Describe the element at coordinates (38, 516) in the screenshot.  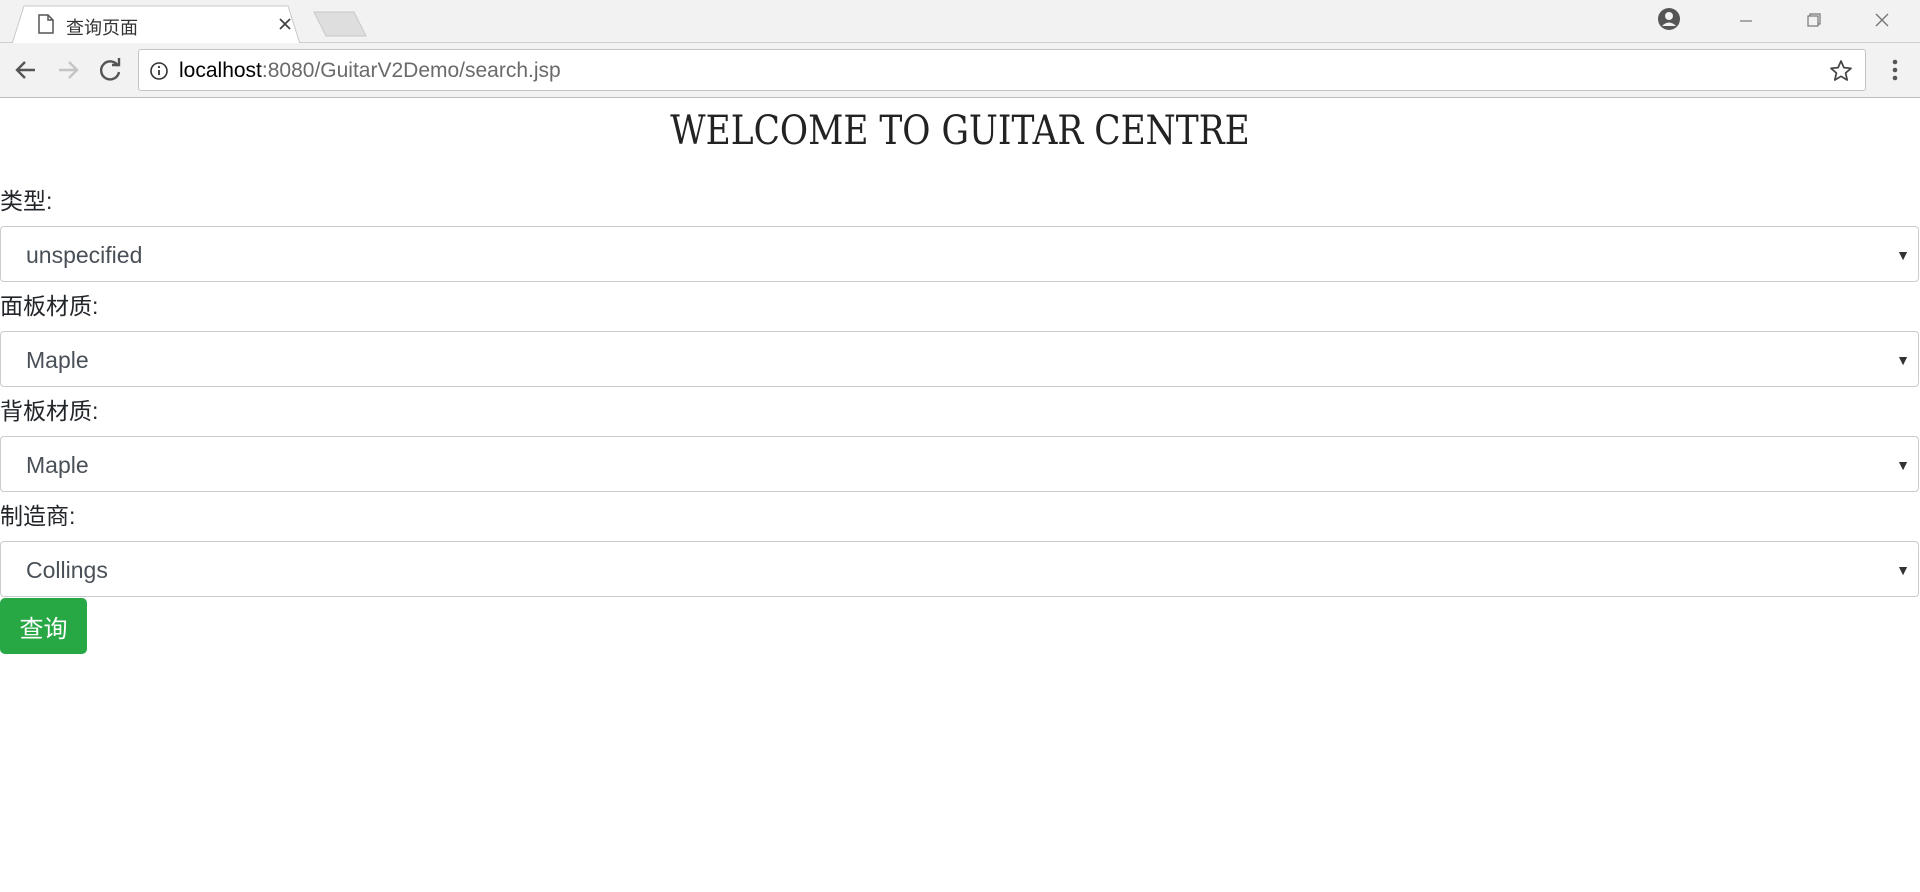
I see `builder-label: 制造商:` at that location.